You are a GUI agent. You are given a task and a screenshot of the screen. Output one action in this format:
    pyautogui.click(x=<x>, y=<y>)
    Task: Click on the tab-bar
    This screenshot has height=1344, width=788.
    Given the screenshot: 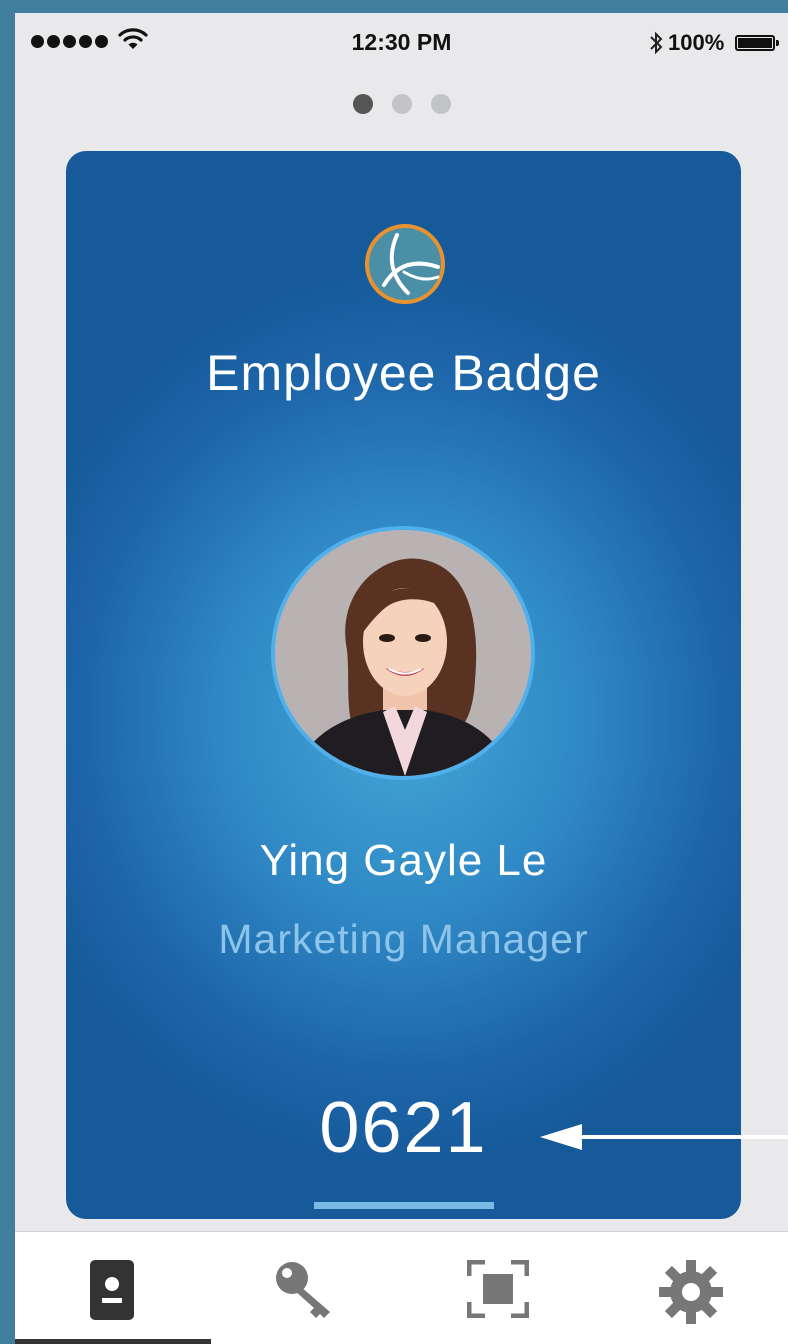 What is the action you would take?
    pyautogui.click(x=401, y=1287)
    